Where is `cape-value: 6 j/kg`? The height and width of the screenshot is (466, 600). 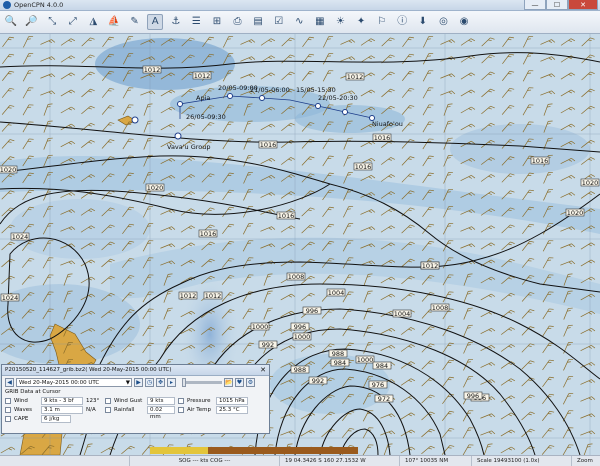
cape-value: 6 j/kg is located at coordinates (56, 418).